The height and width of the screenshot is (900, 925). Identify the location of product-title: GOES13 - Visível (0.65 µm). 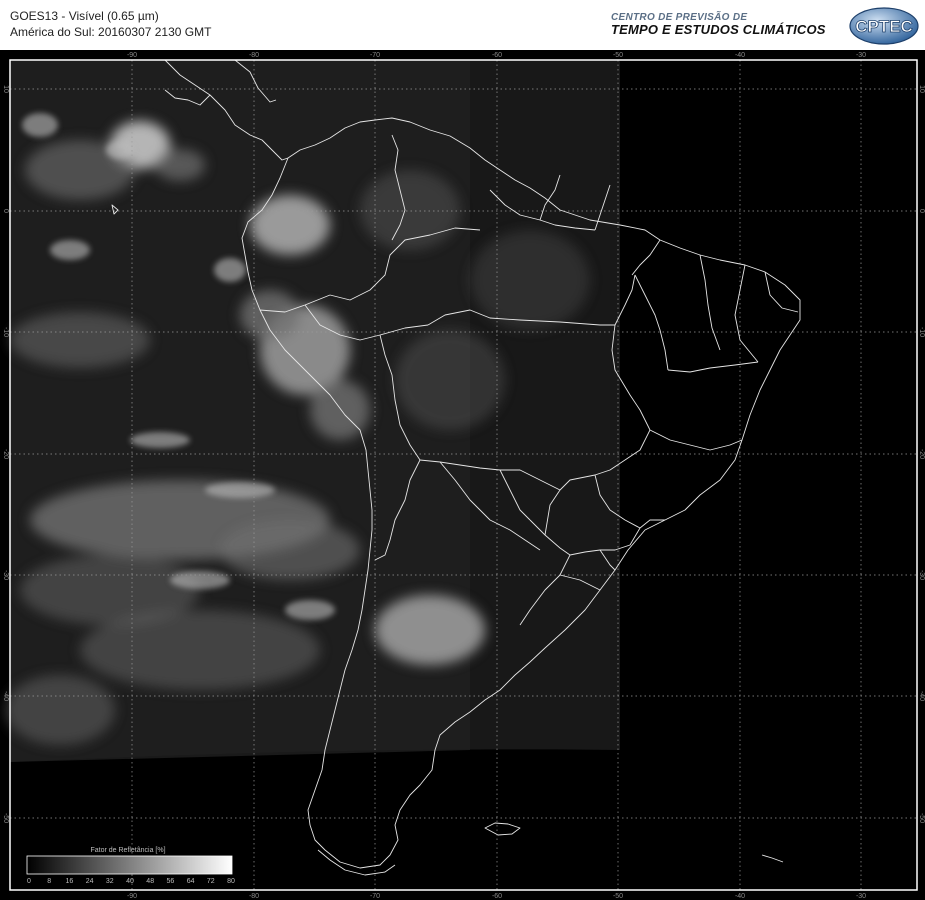
(84, 16).